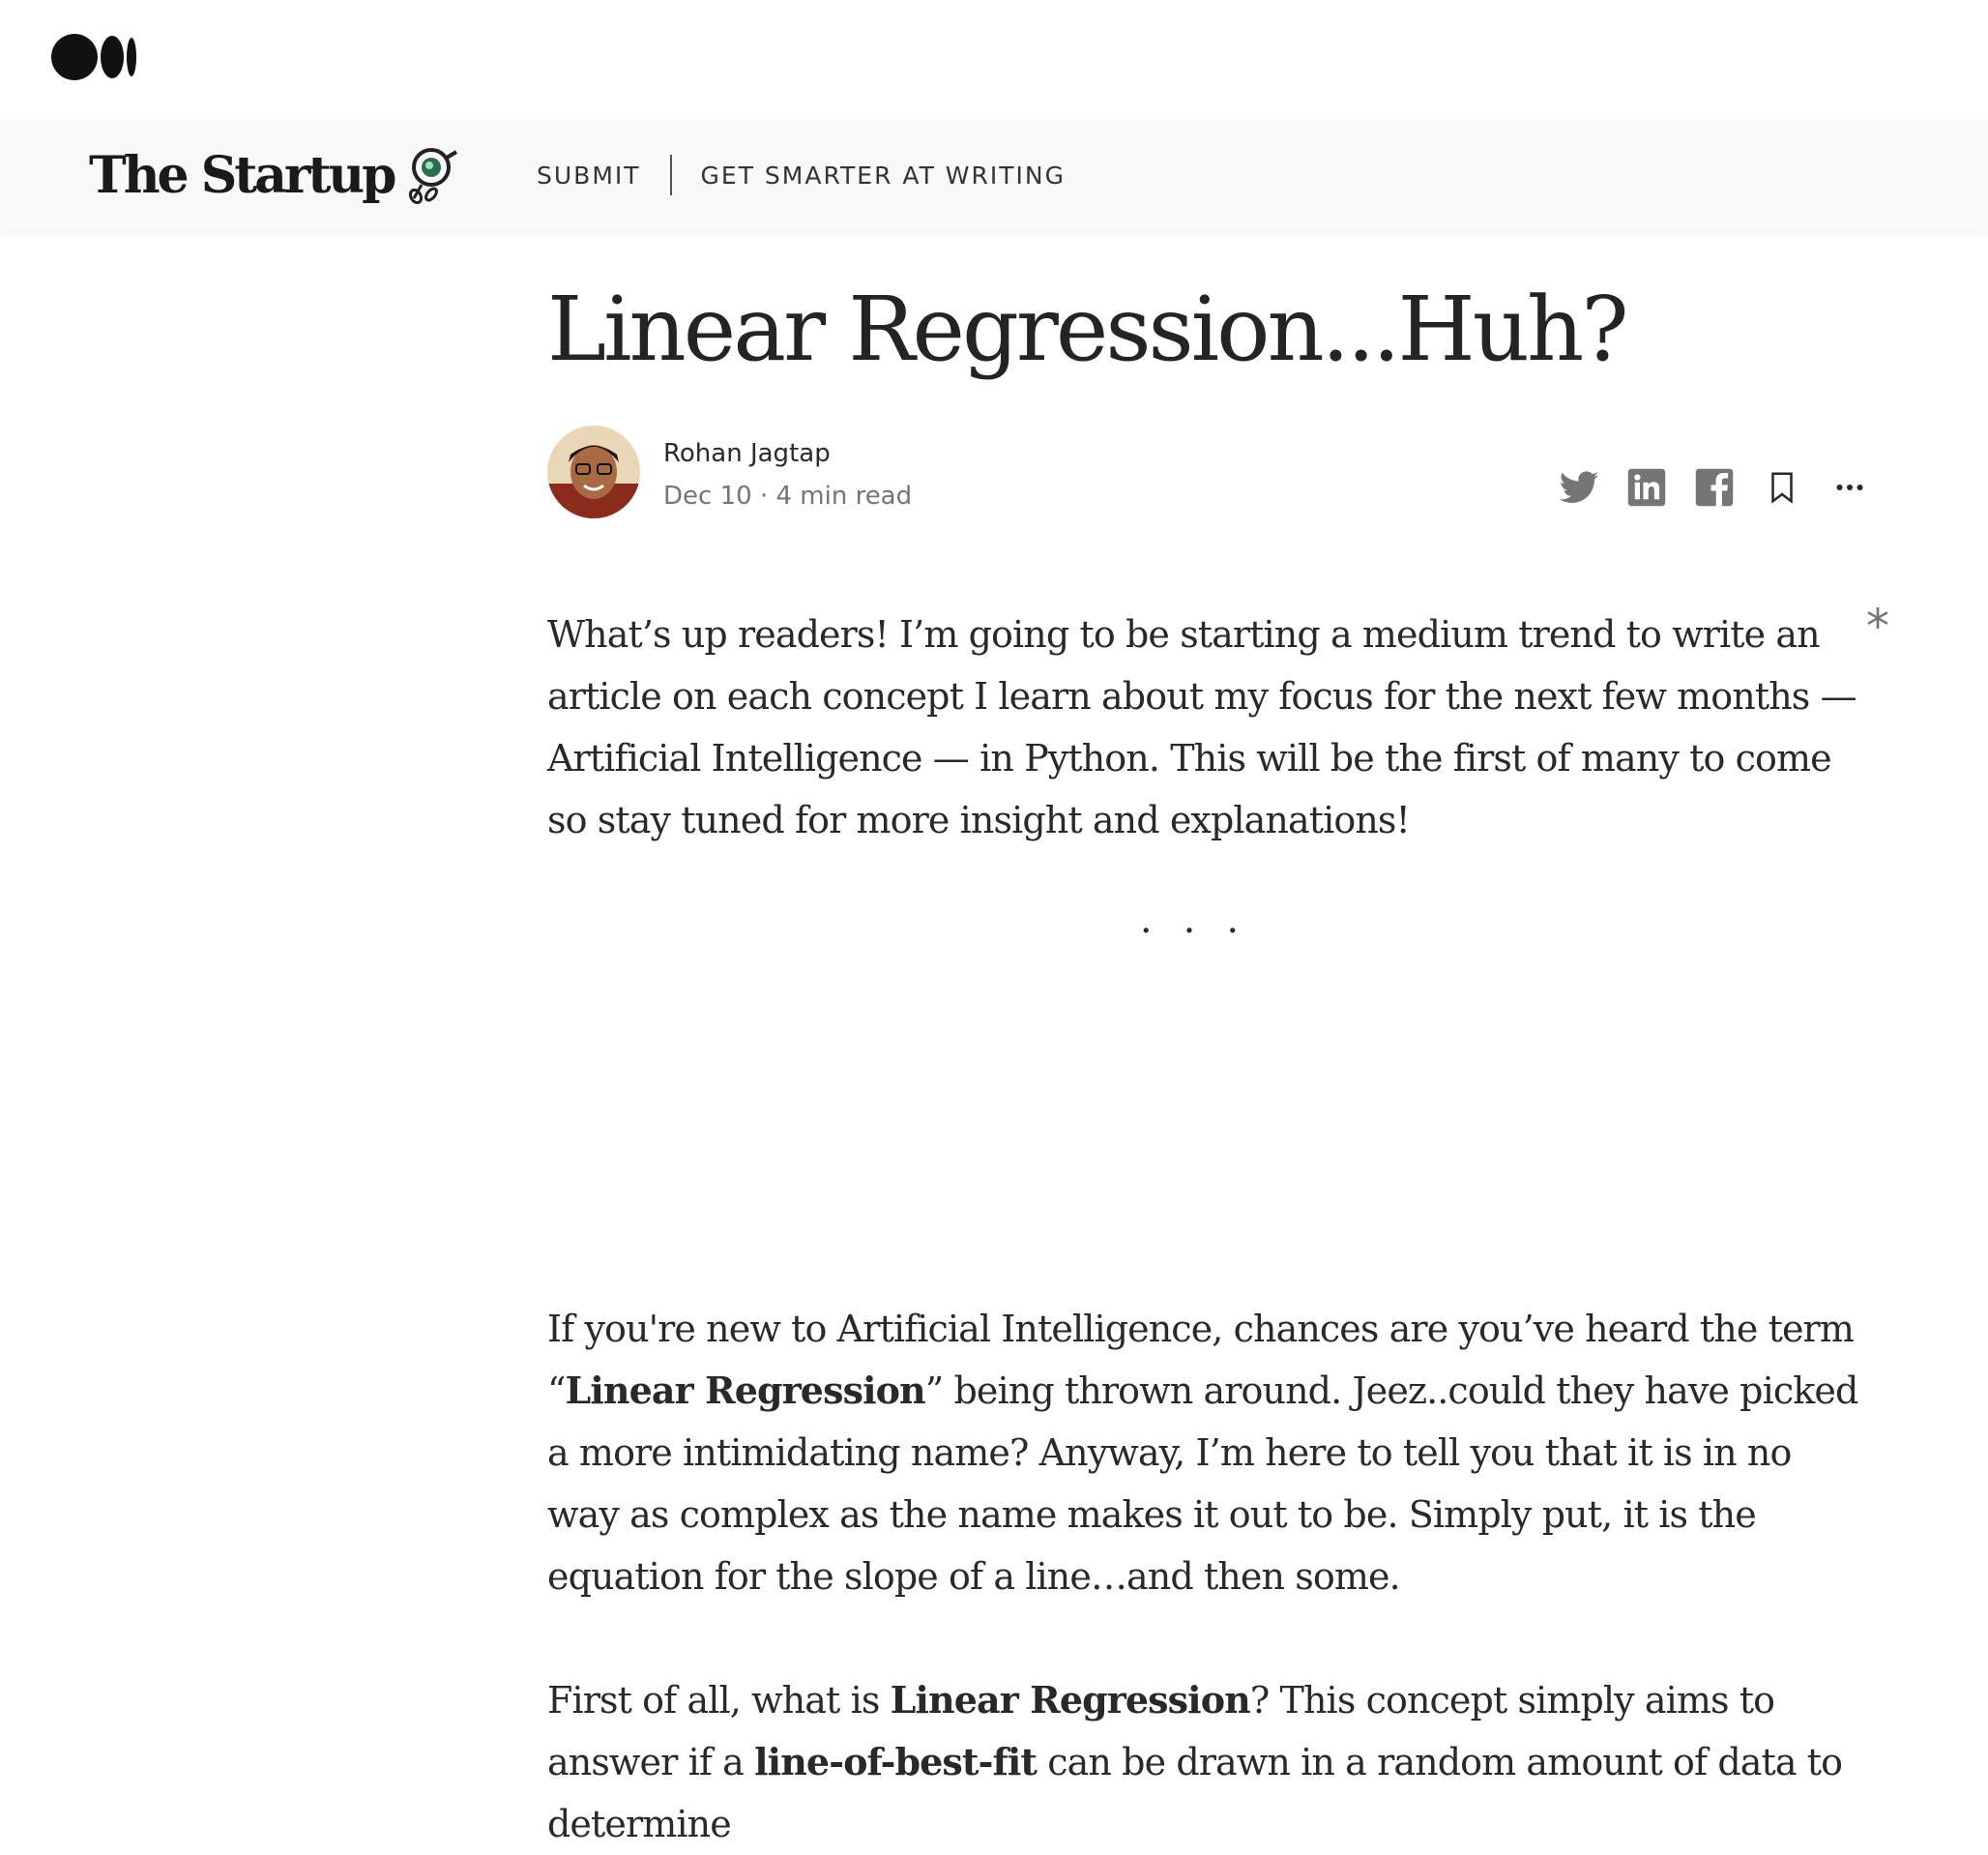  What do you see at coordinates (589, 176) in the screenshot?
I see `nav-submit-link: SUBMIT` at bounding box center [589, 176].